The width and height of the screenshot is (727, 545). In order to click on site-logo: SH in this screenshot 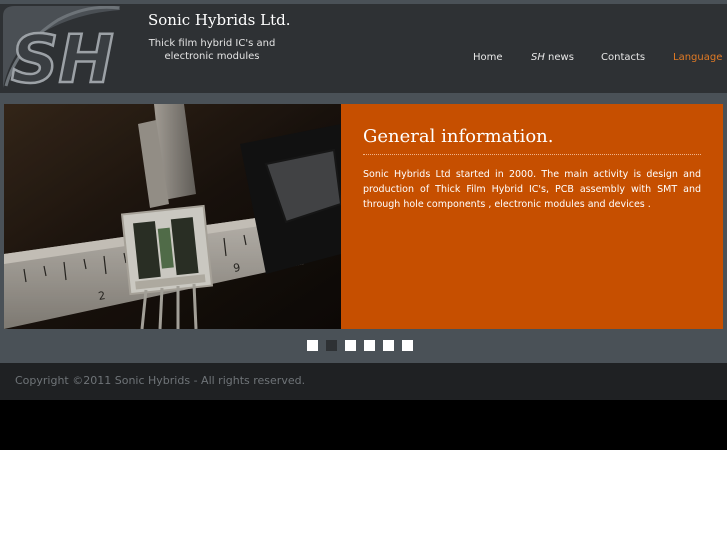, I will do `click(61, 48)`.